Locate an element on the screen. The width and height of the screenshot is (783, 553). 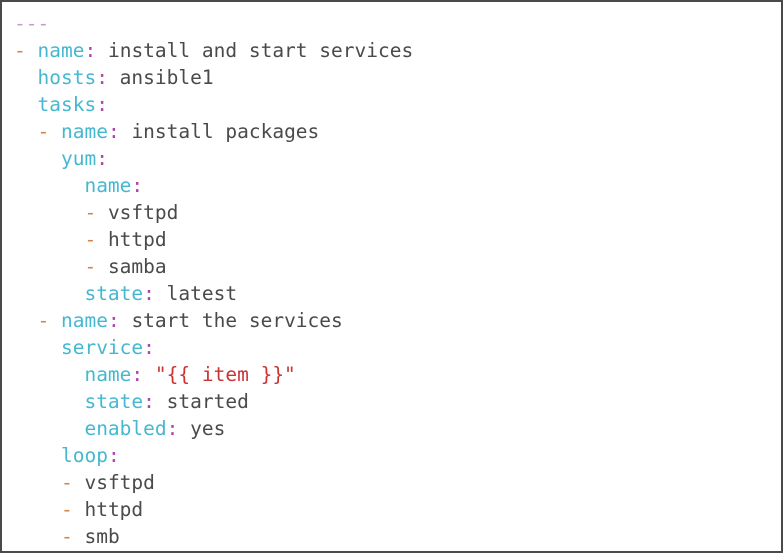
code-line: hosts: ansible1 is located at coordinates (392, 77).